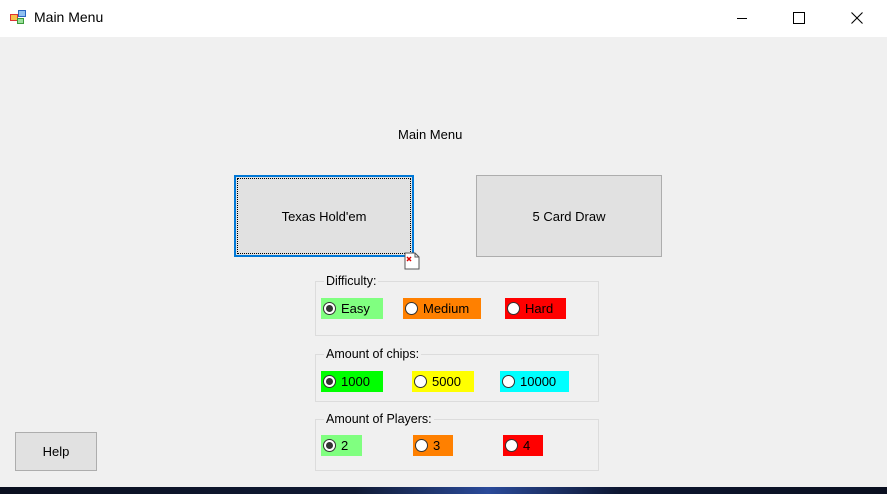  I want to click on maximize-icon, so click(799, 17).